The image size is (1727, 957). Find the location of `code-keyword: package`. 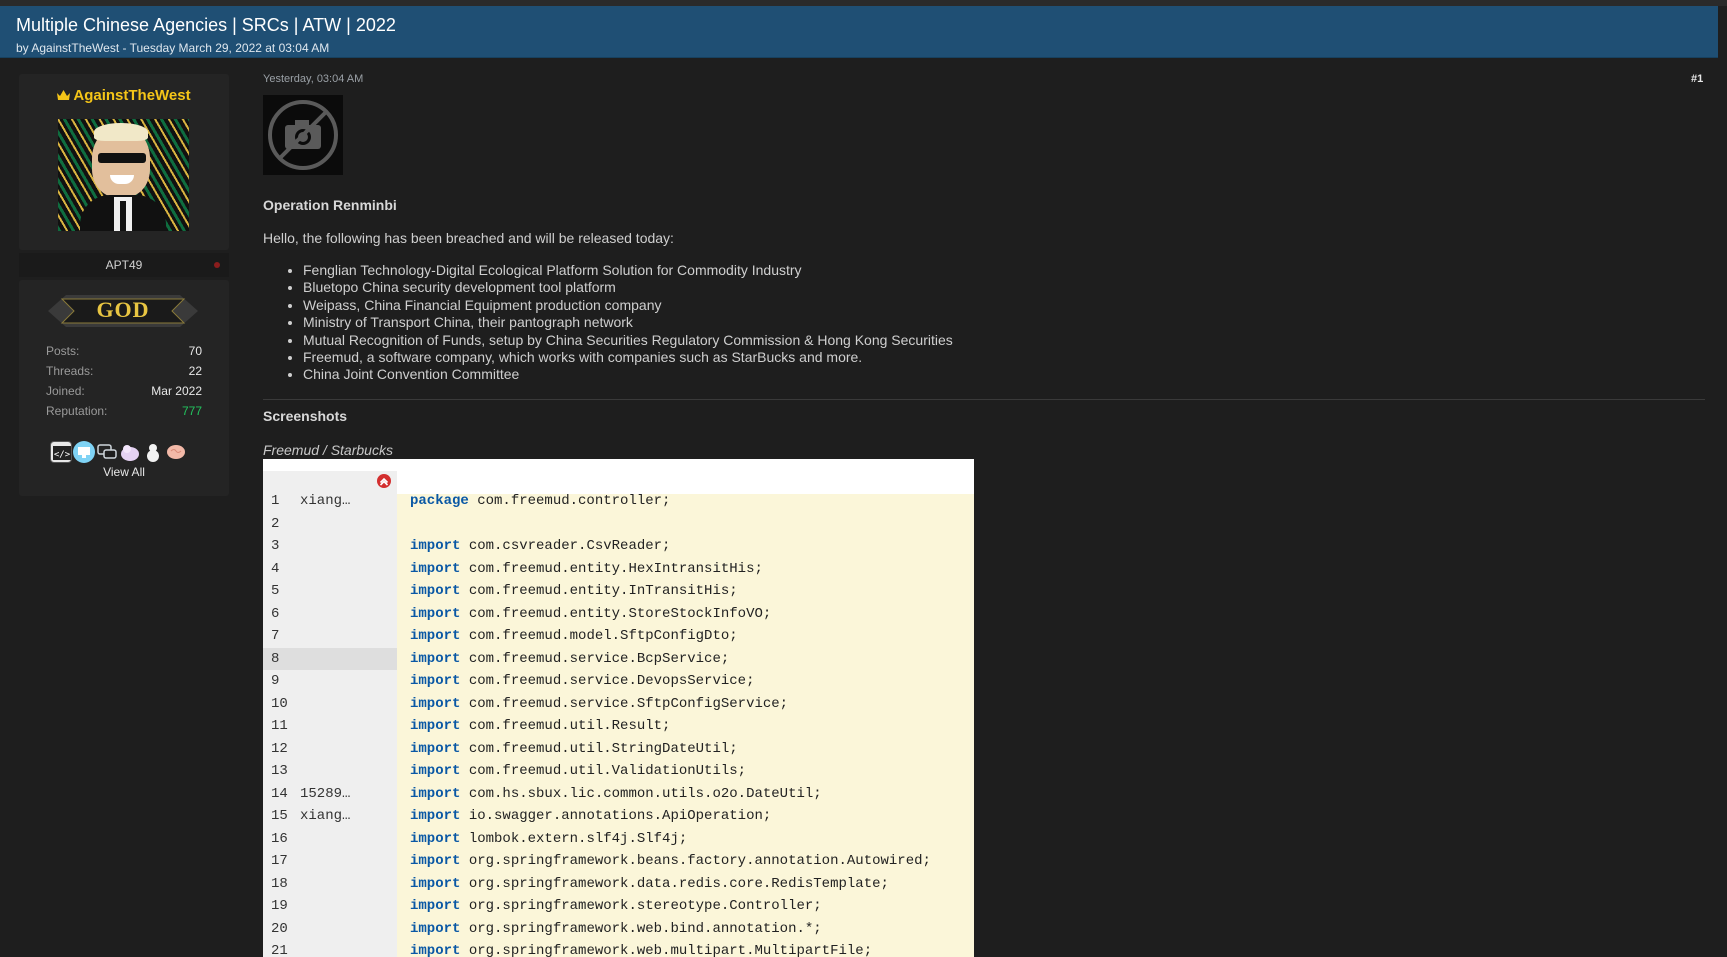

code-keyword: package is located at coordinates (439, 501).